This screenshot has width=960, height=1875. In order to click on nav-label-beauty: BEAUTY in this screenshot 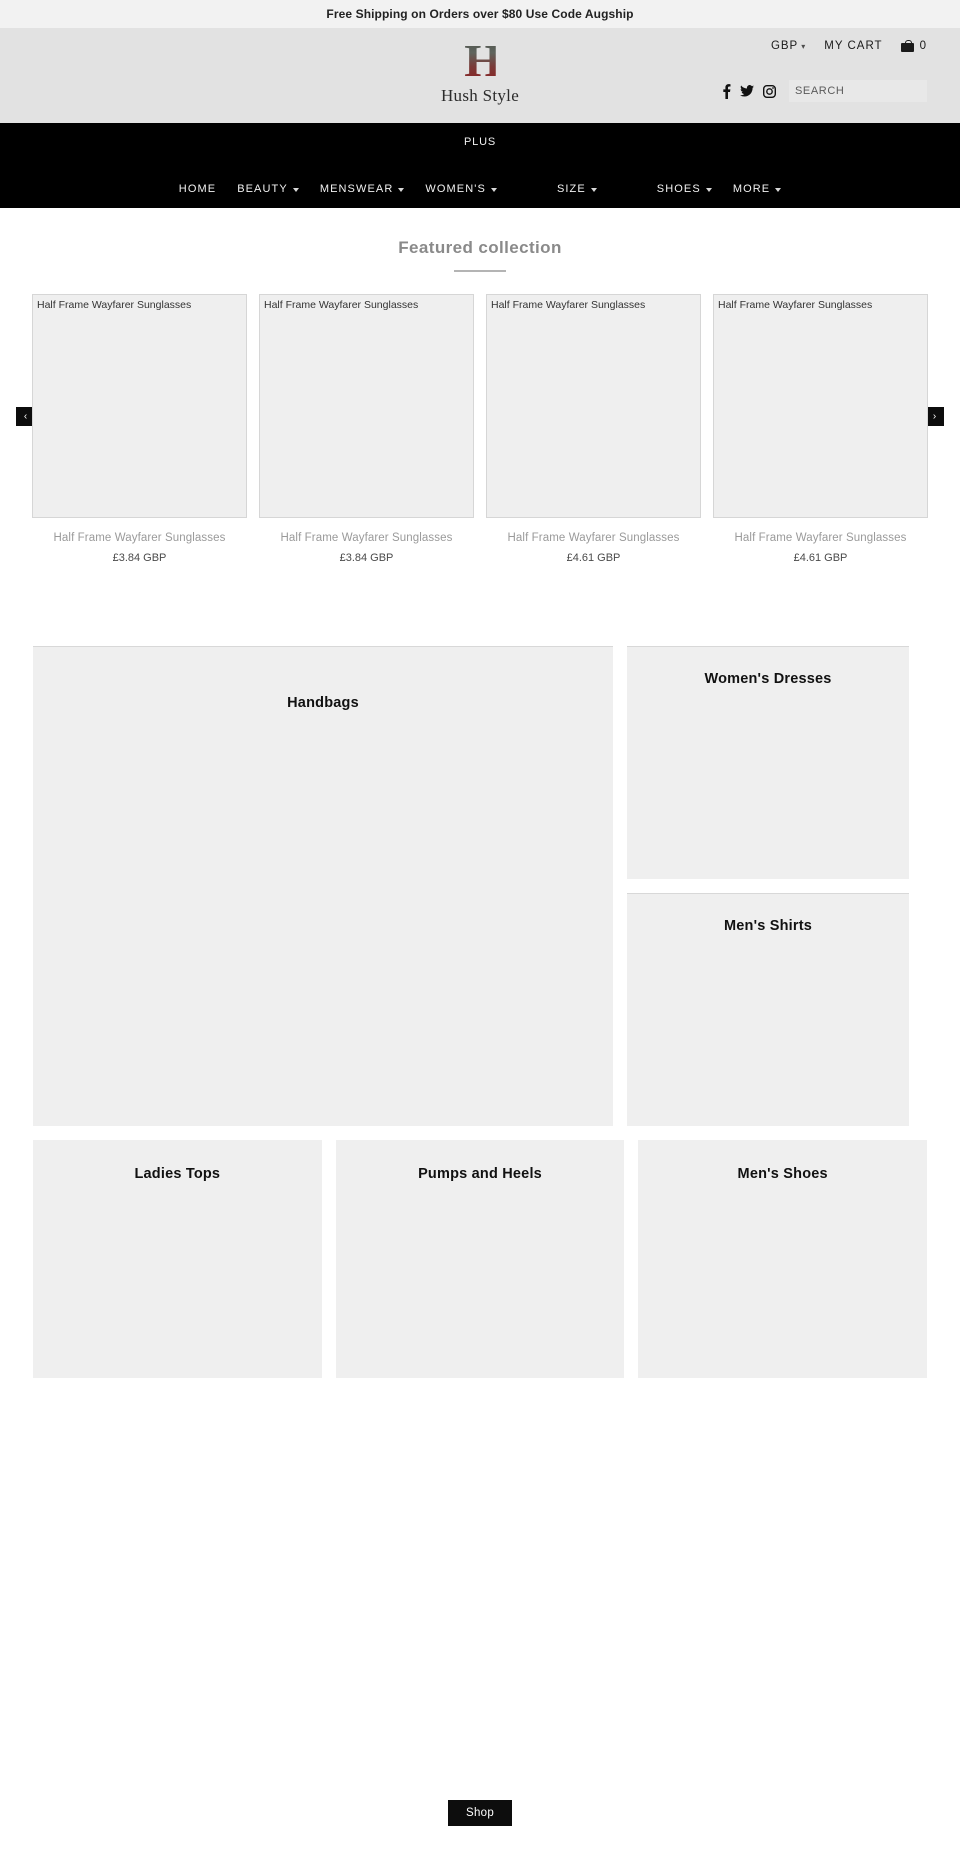, I will do `click(262, 189)`.